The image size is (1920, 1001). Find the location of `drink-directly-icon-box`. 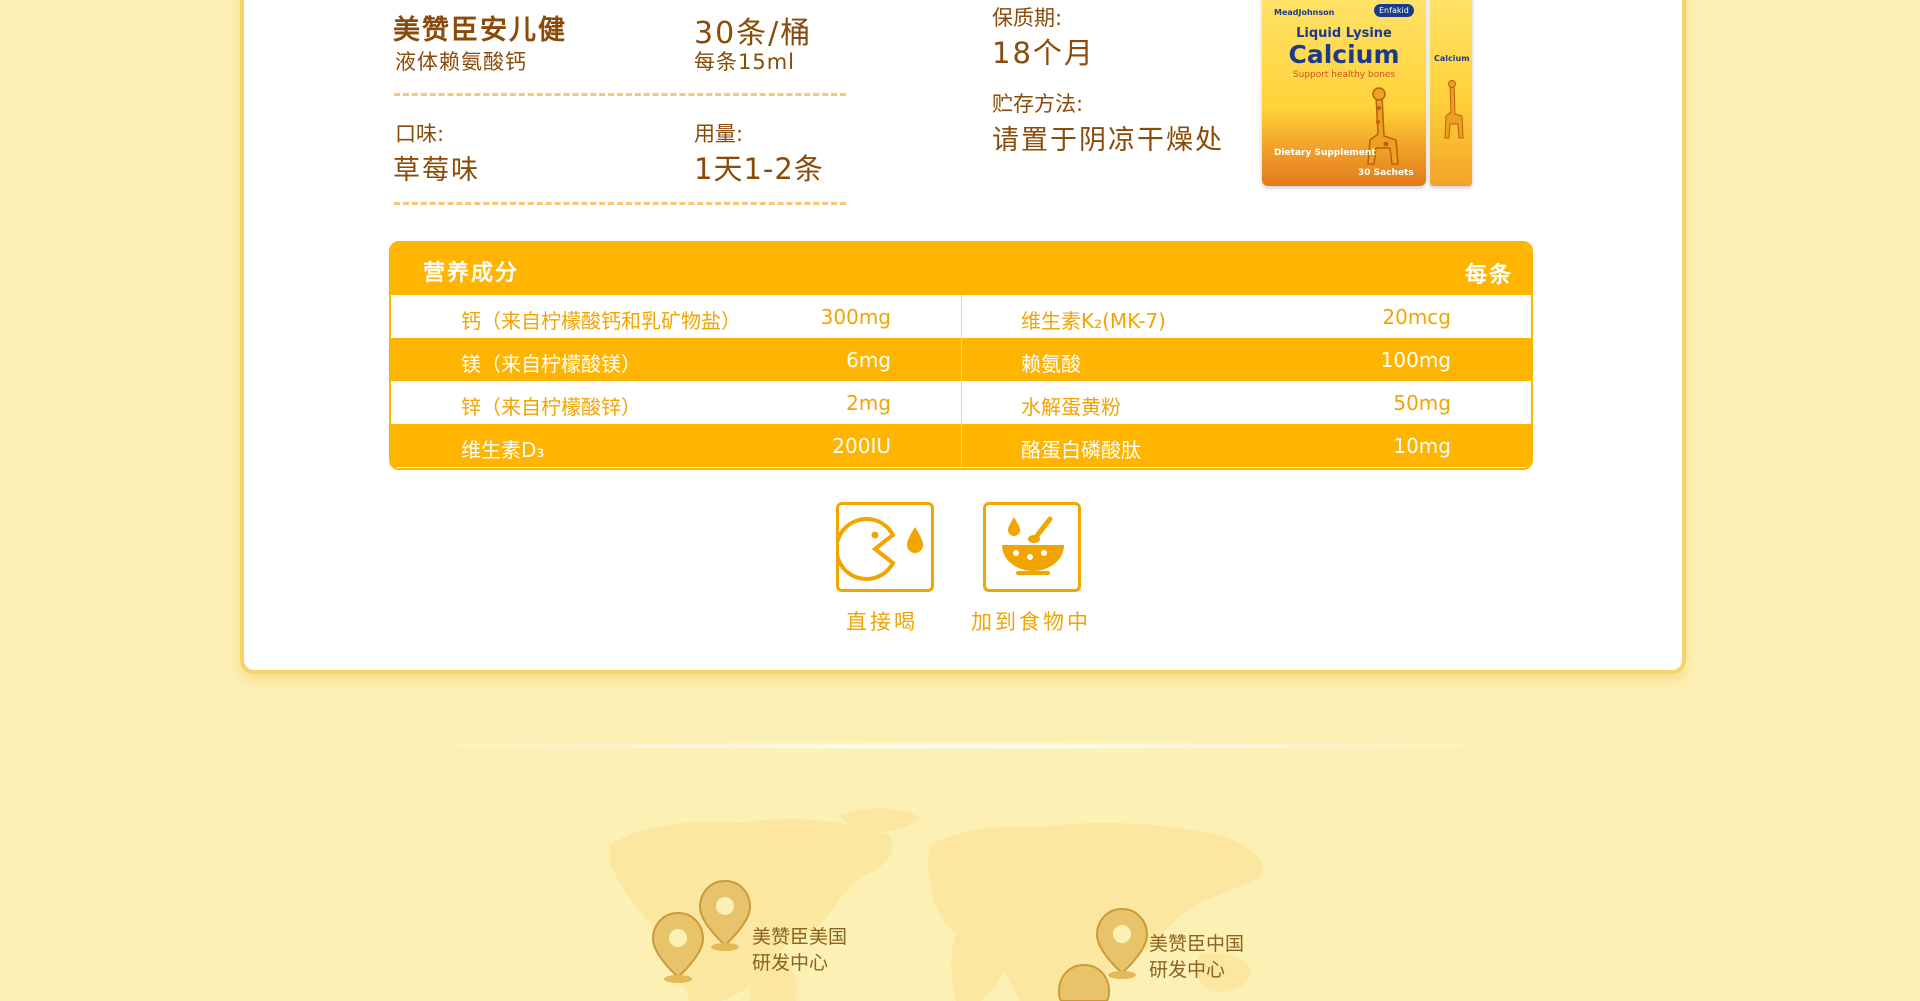

drink-directly-icon-box is located at coordinates (884, 547).